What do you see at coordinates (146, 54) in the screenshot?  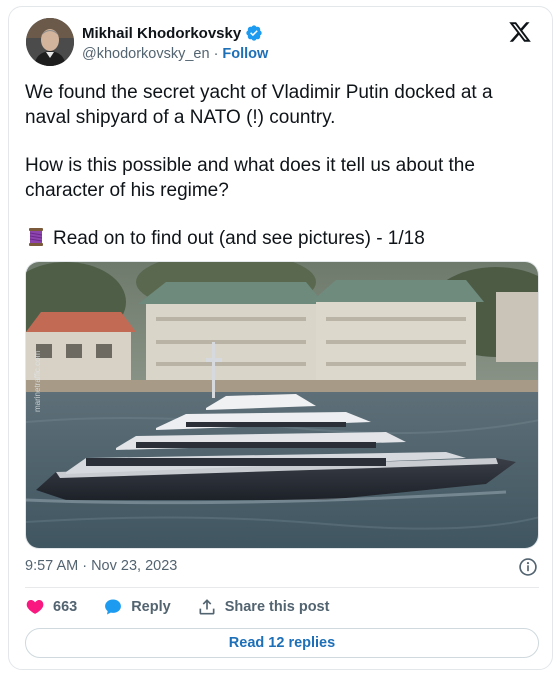 I see `author-handle: @khodorkovsky_en` at bounding box center [146, 54].